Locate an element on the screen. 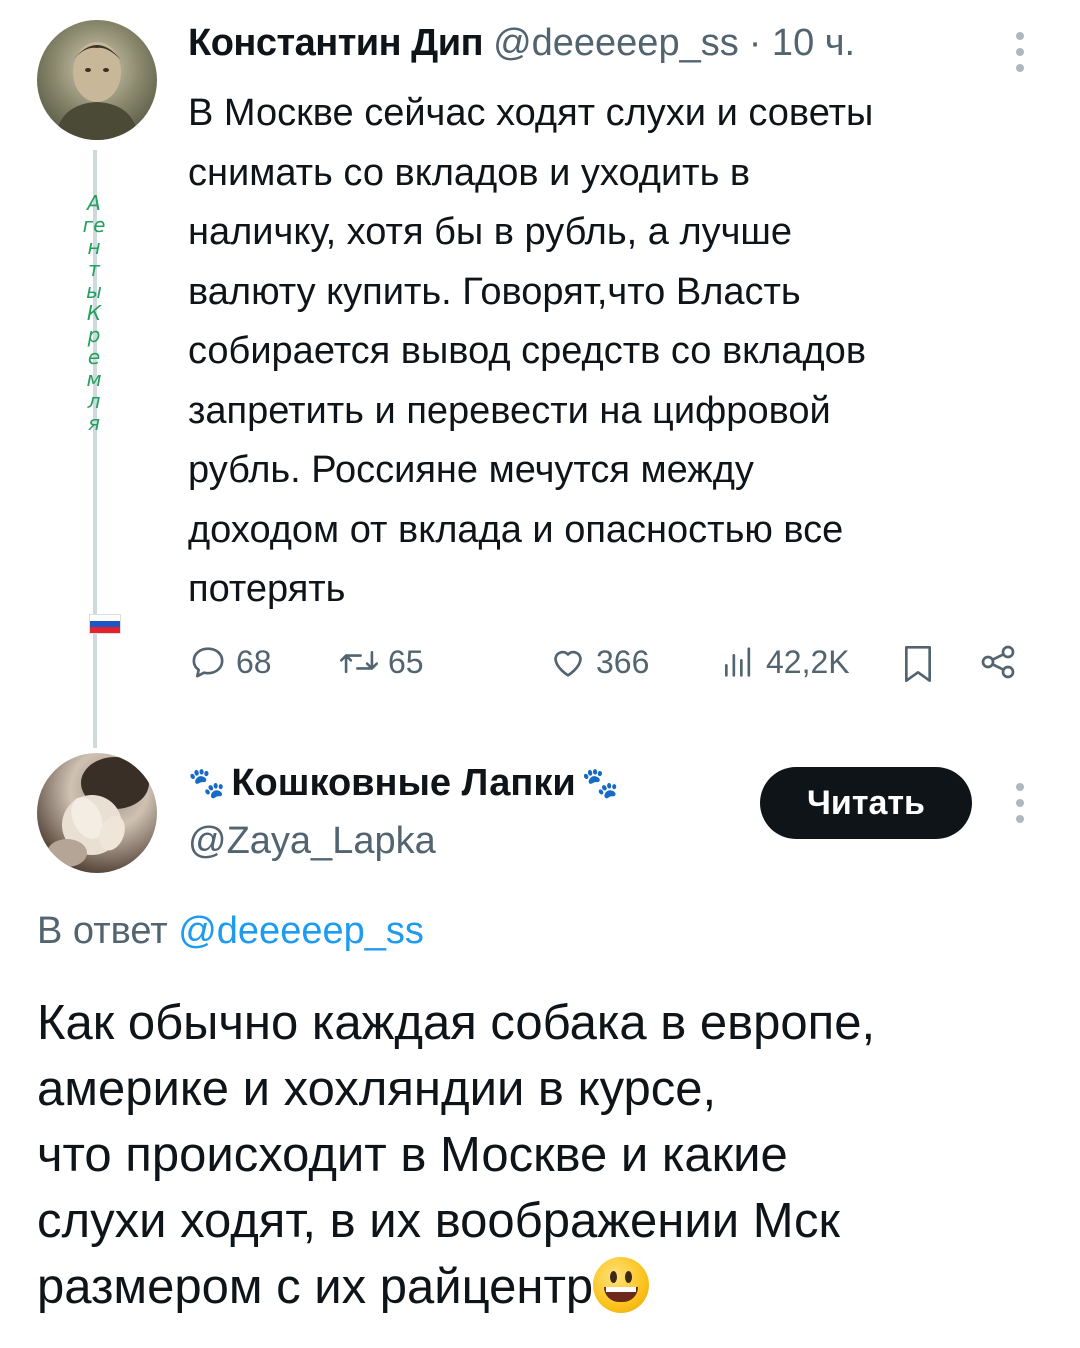 The image size is (1080, 1348). portrait-image is located at coordinates (97, 91).